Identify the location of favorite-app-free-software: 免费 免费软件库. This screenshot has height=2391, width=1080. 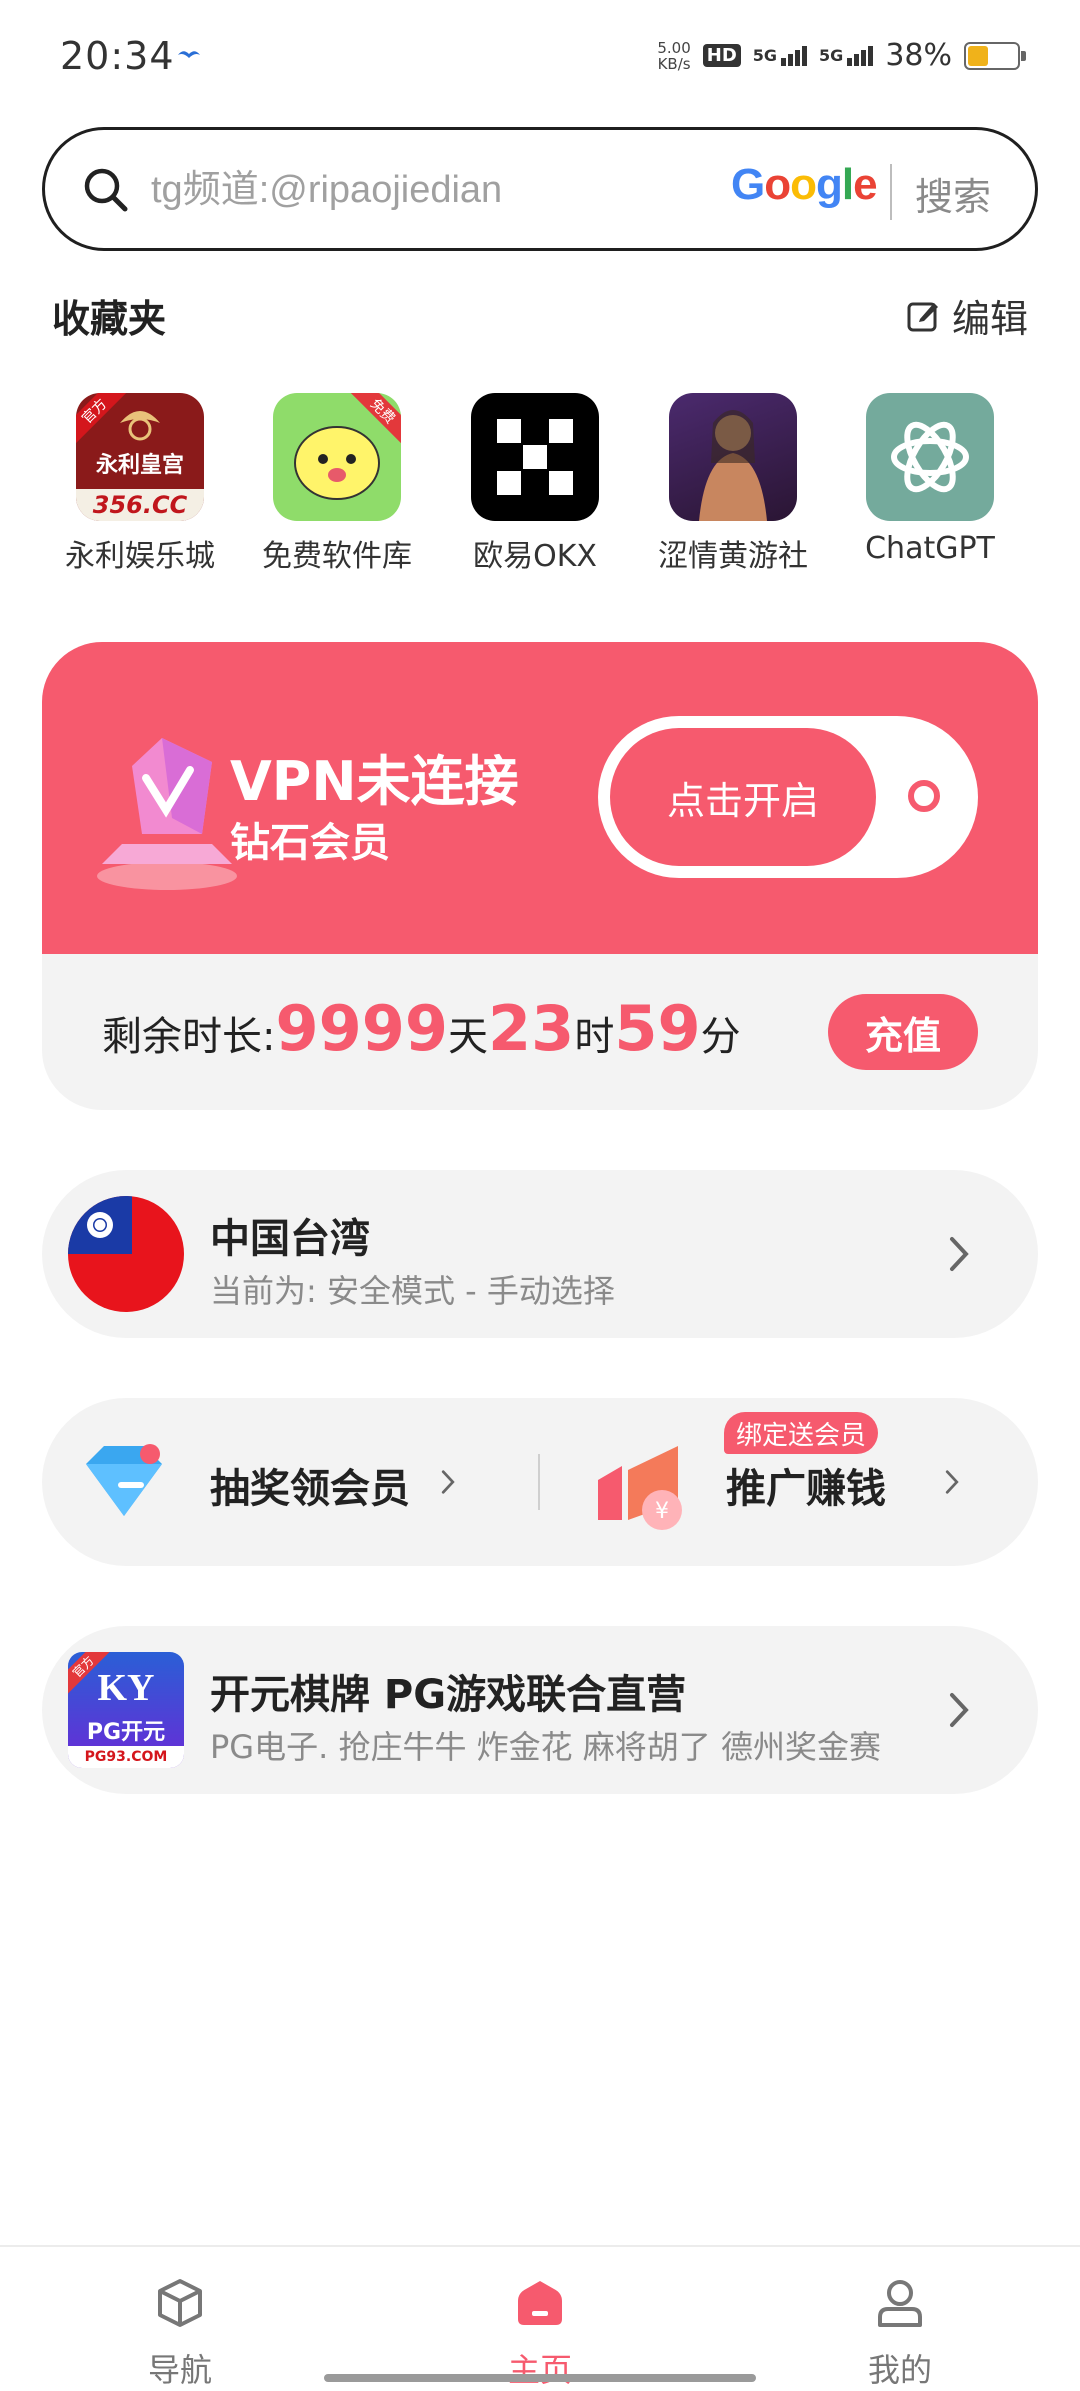
(337, 484).